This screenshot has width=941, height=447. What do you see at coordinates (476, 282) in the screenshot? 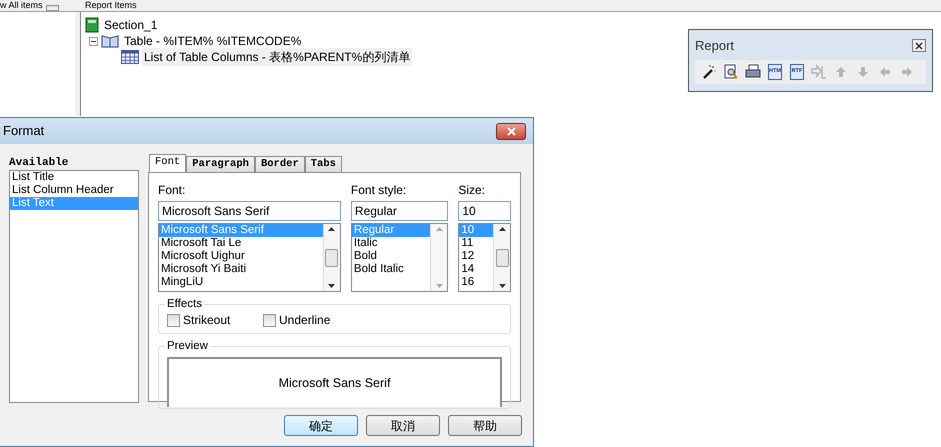
I see `list-option: 16` at bounding box center [476, 282].